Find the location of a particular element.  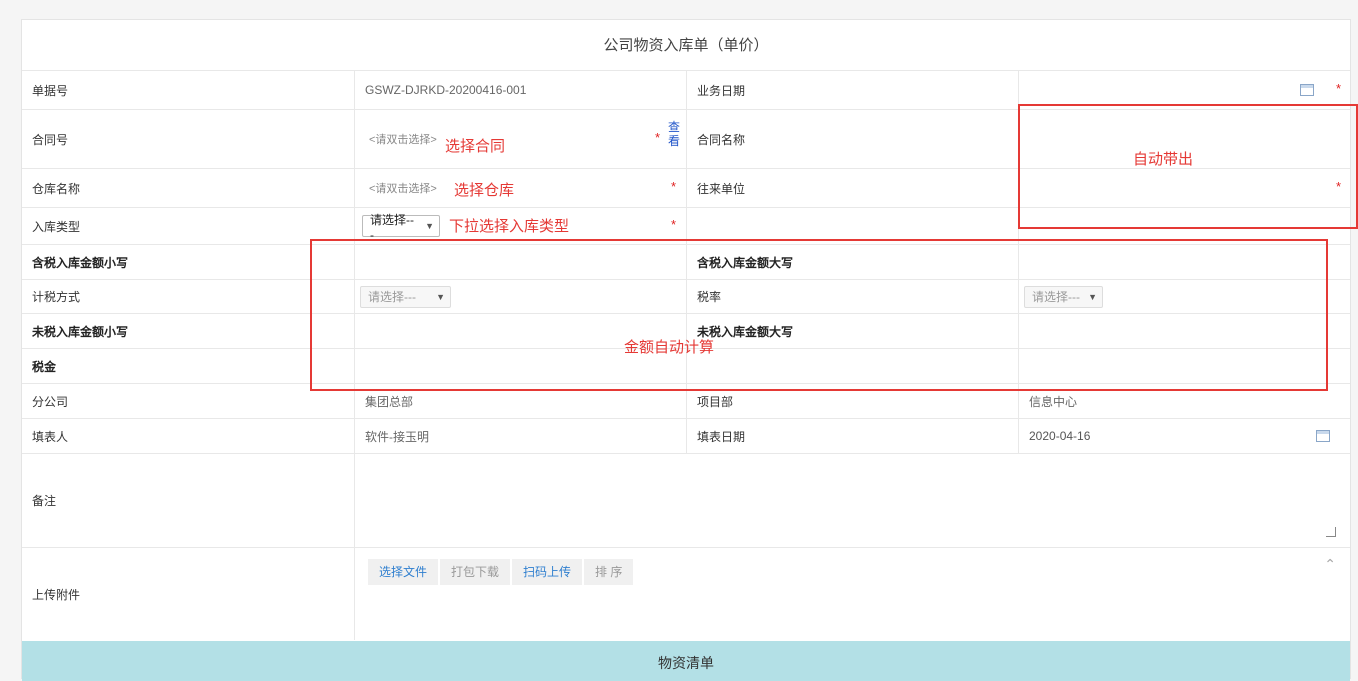

upload-label: 上传附件 is located at coordinates (56, 594).